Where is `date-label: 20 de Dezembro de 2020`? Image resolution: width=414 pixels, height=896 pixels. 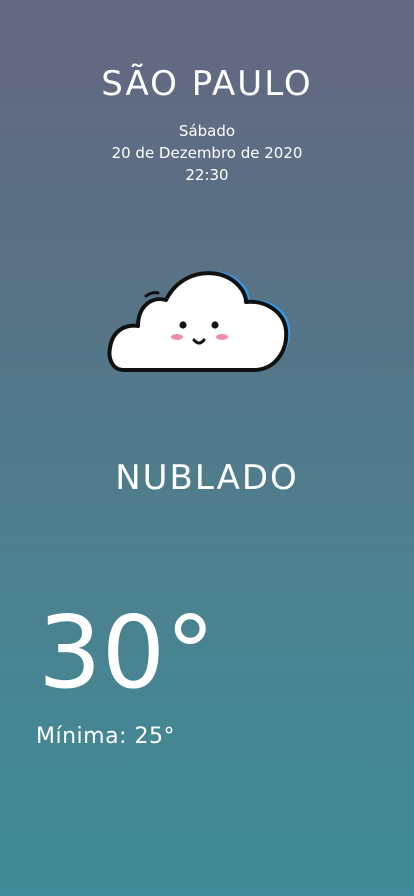
date-label: 20 de Dezembro de 2020 is located at coordinates (207, 153).